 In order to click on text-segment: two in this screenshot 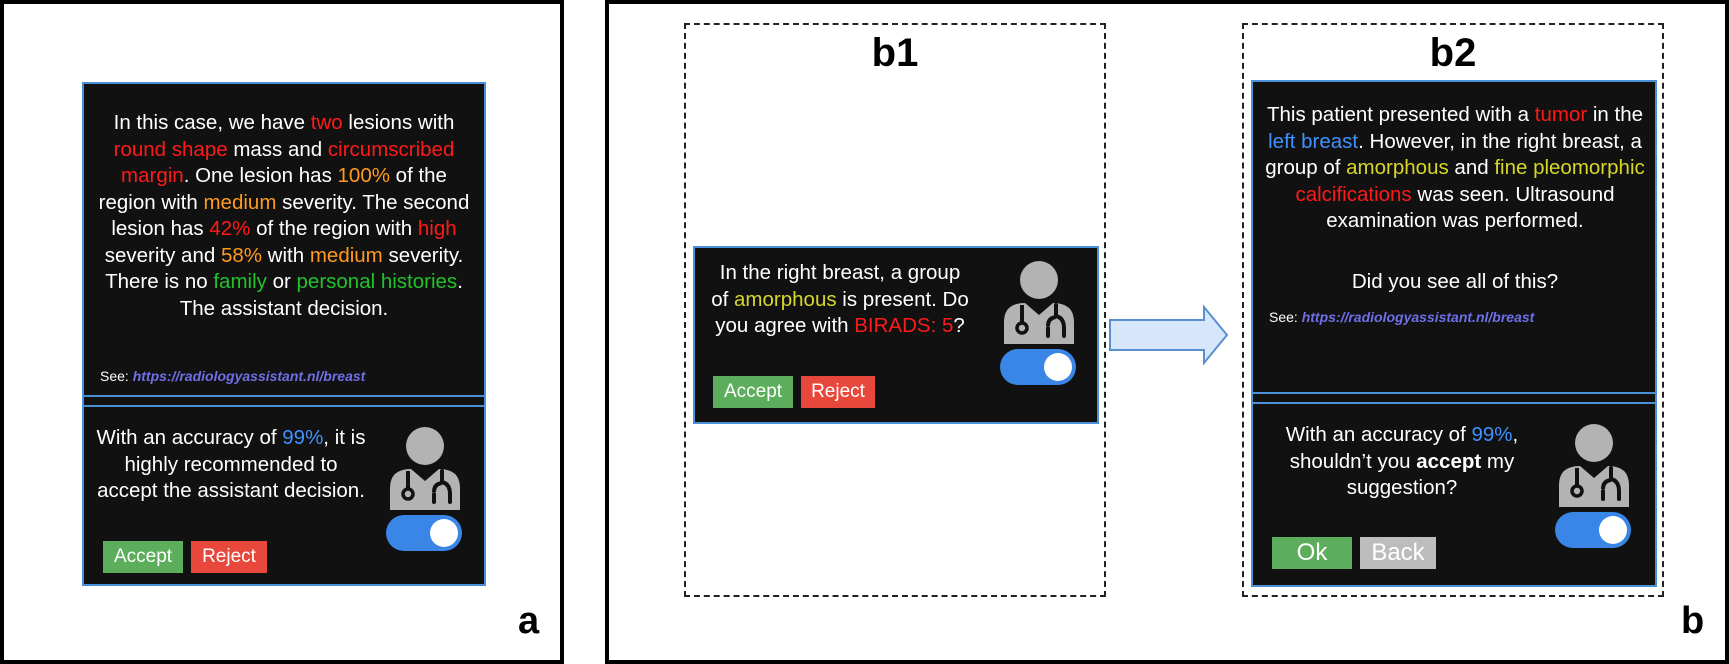, I will do `click(326, 122)`.